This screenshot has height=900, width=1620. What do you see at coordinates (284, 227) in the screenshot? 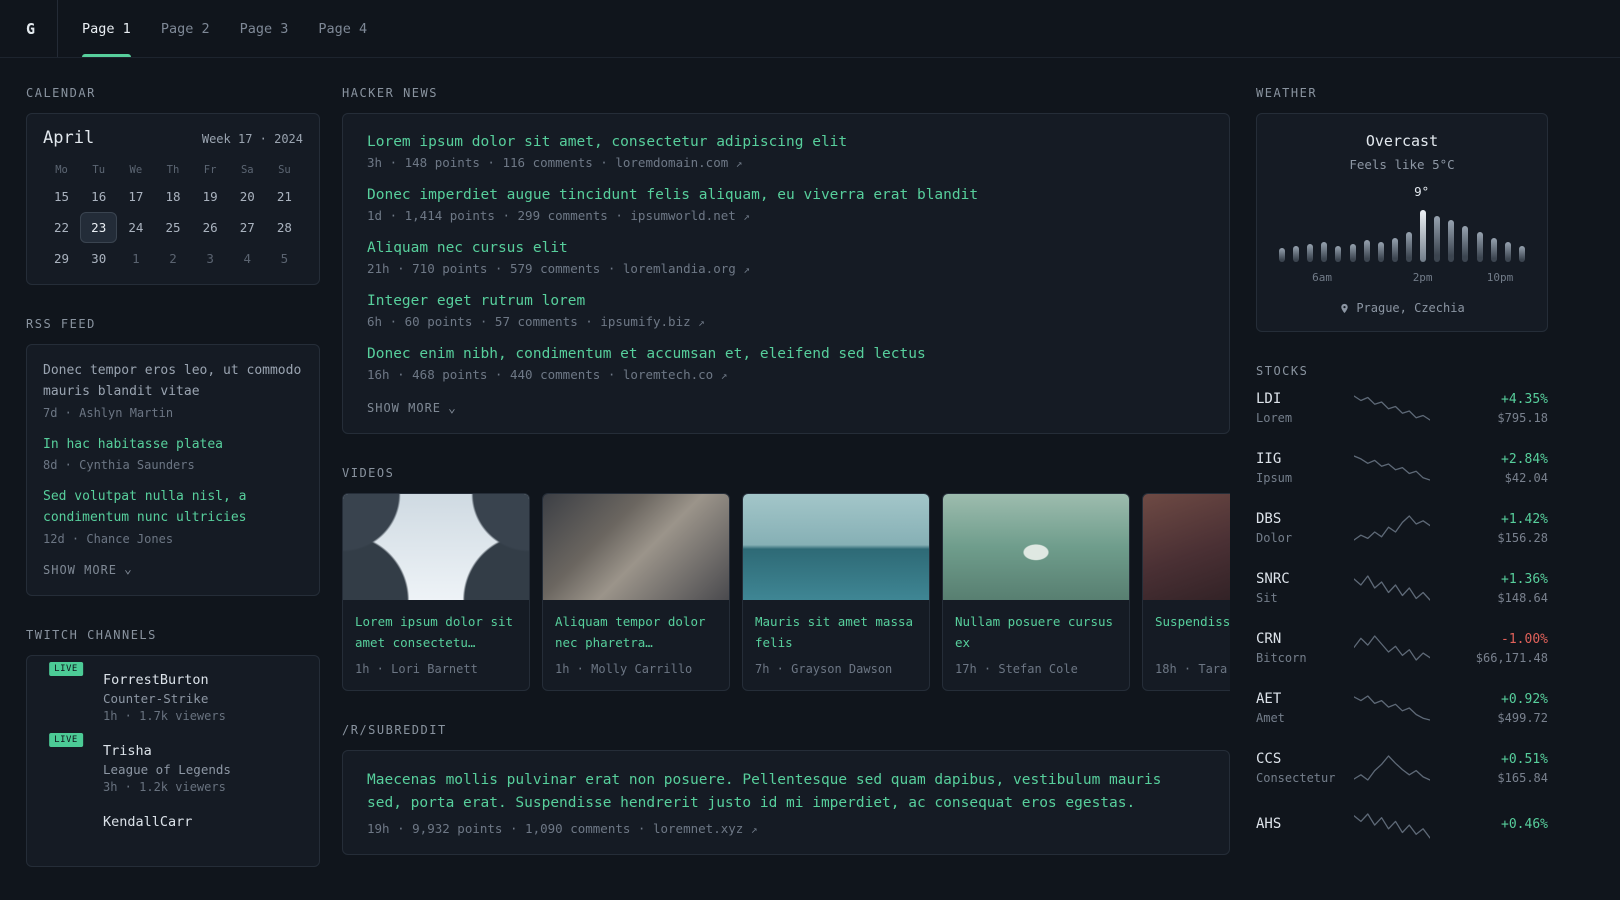
I see `calendar-day: 28` at bounding box center [284, 227].